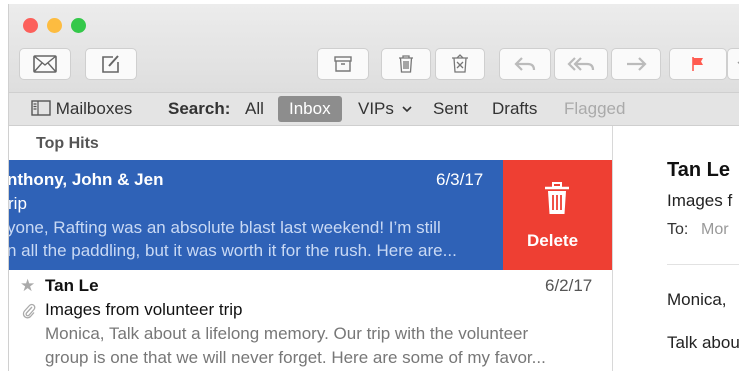 This screenshot has width=739, height=371. Describe the element at coordinates (67, 143) in the screenshot. I see `top-hits-header: Top Hits` at that location.